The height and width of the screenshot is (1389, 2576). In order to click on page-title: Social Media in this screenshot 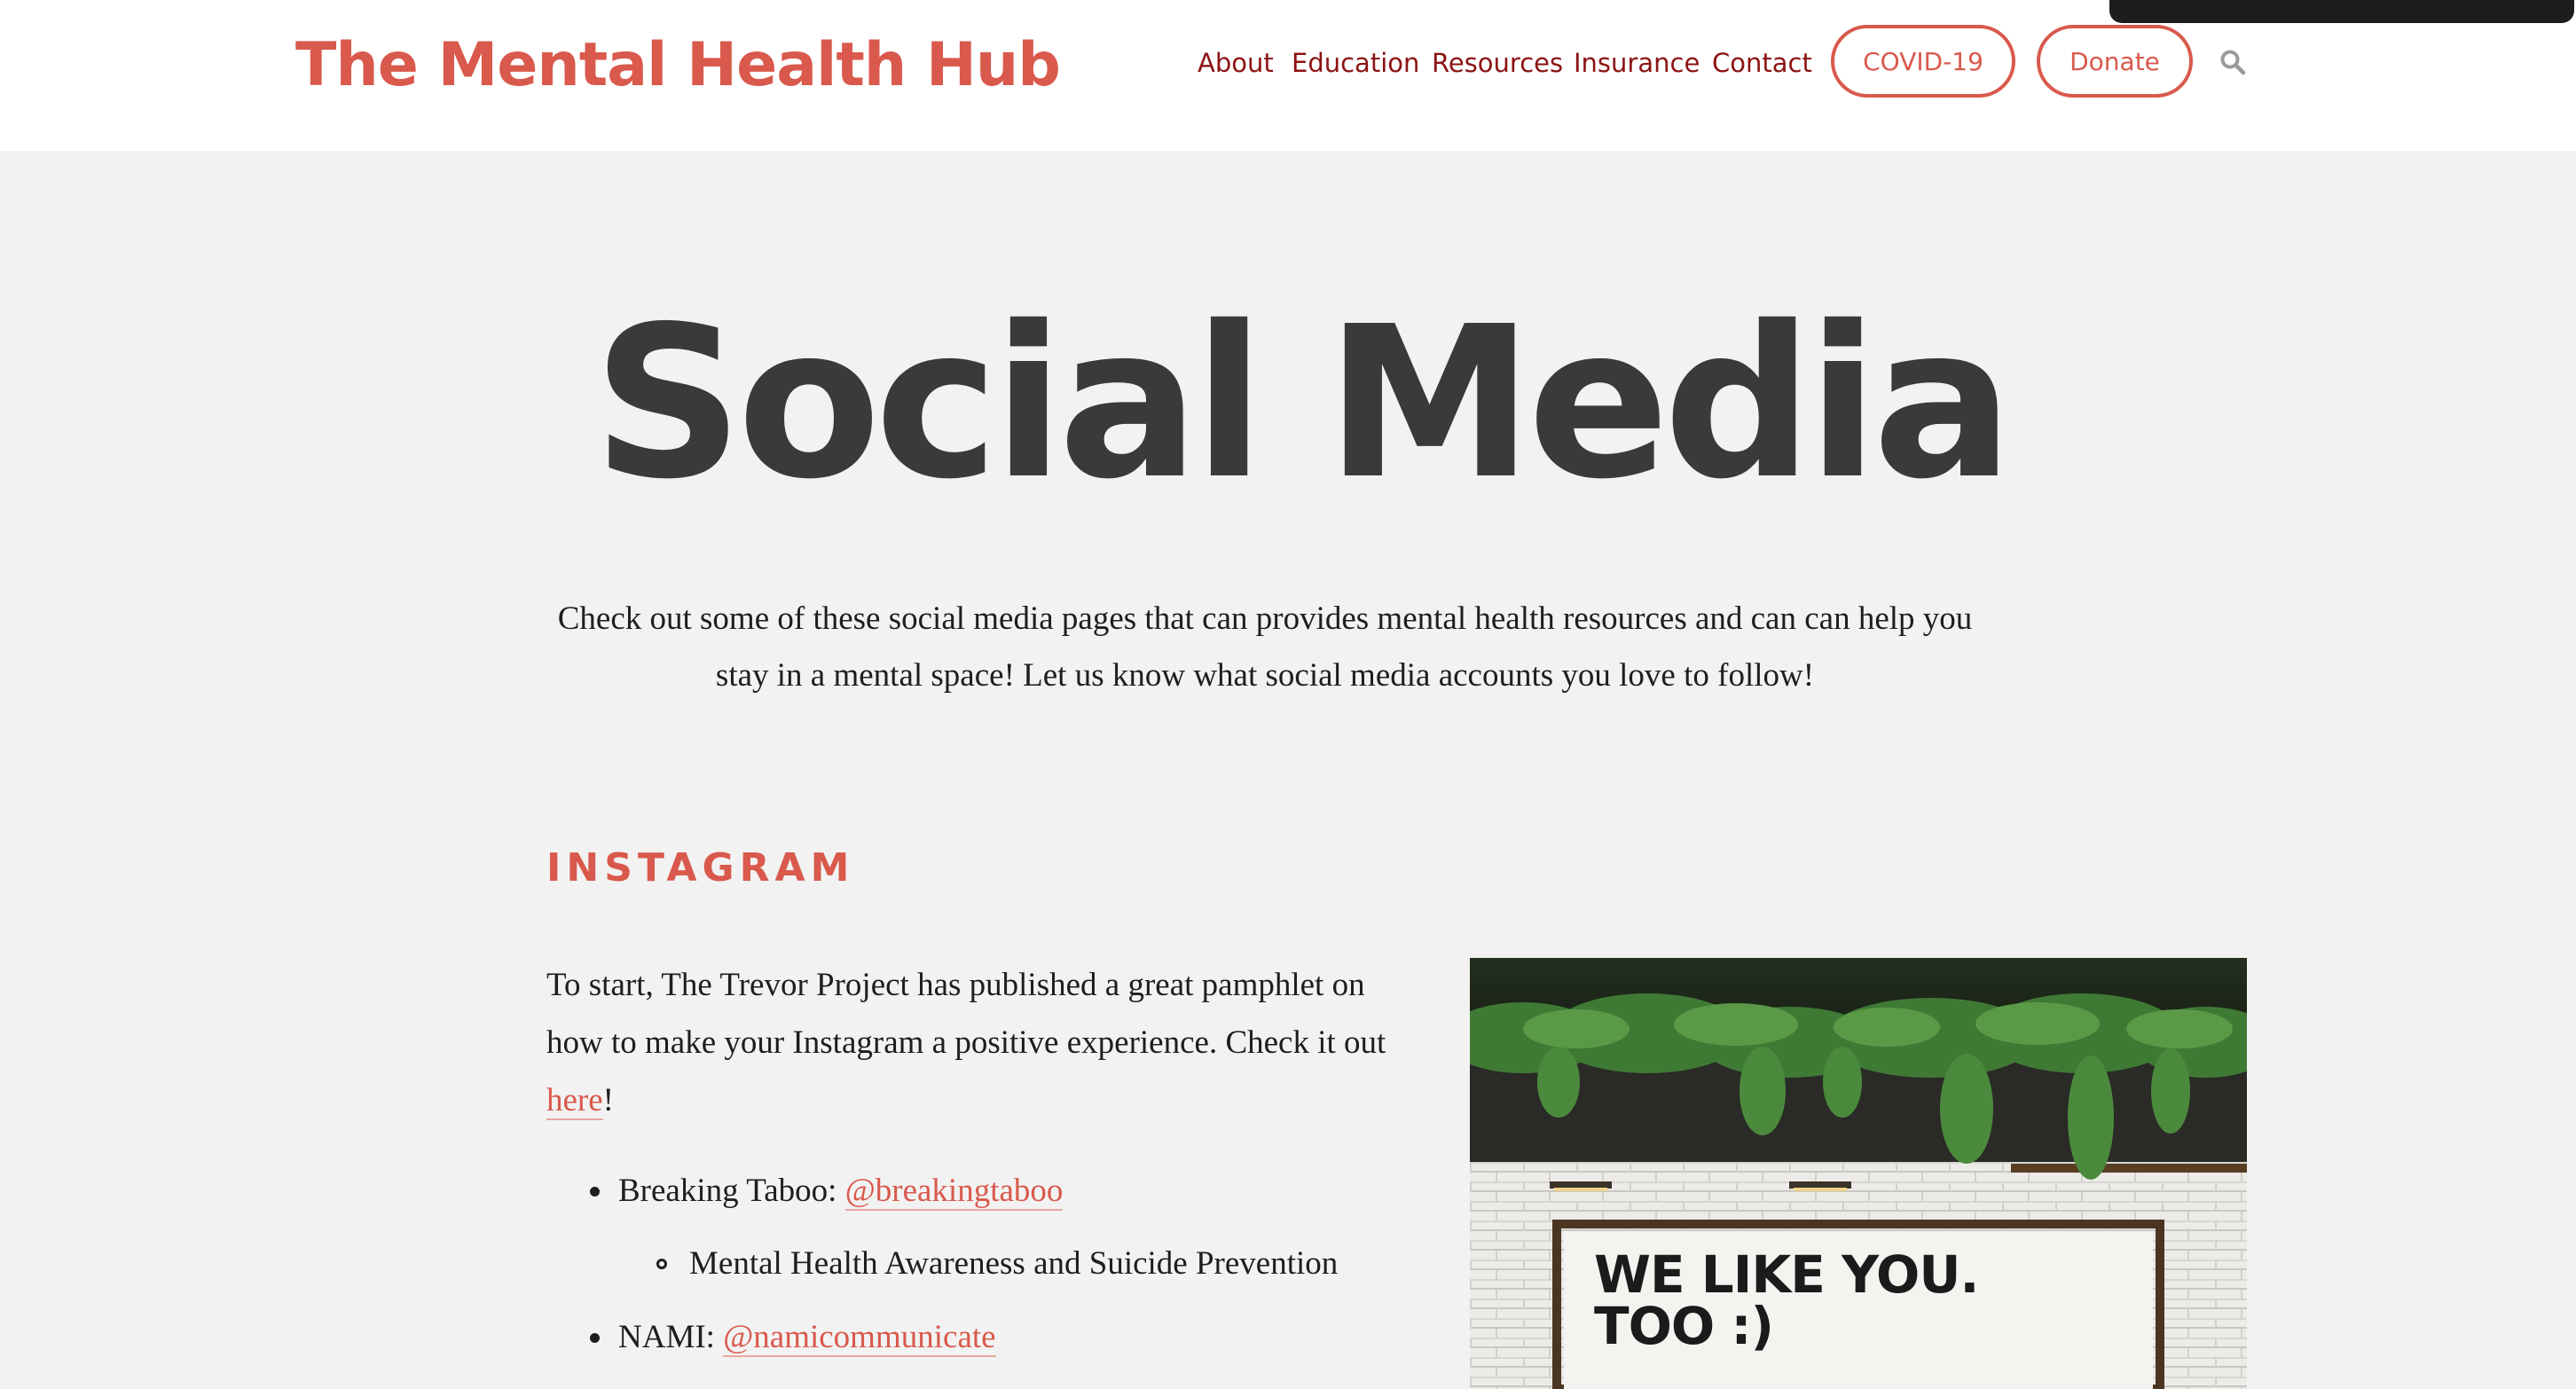, I will do `click(1303, 403)`.